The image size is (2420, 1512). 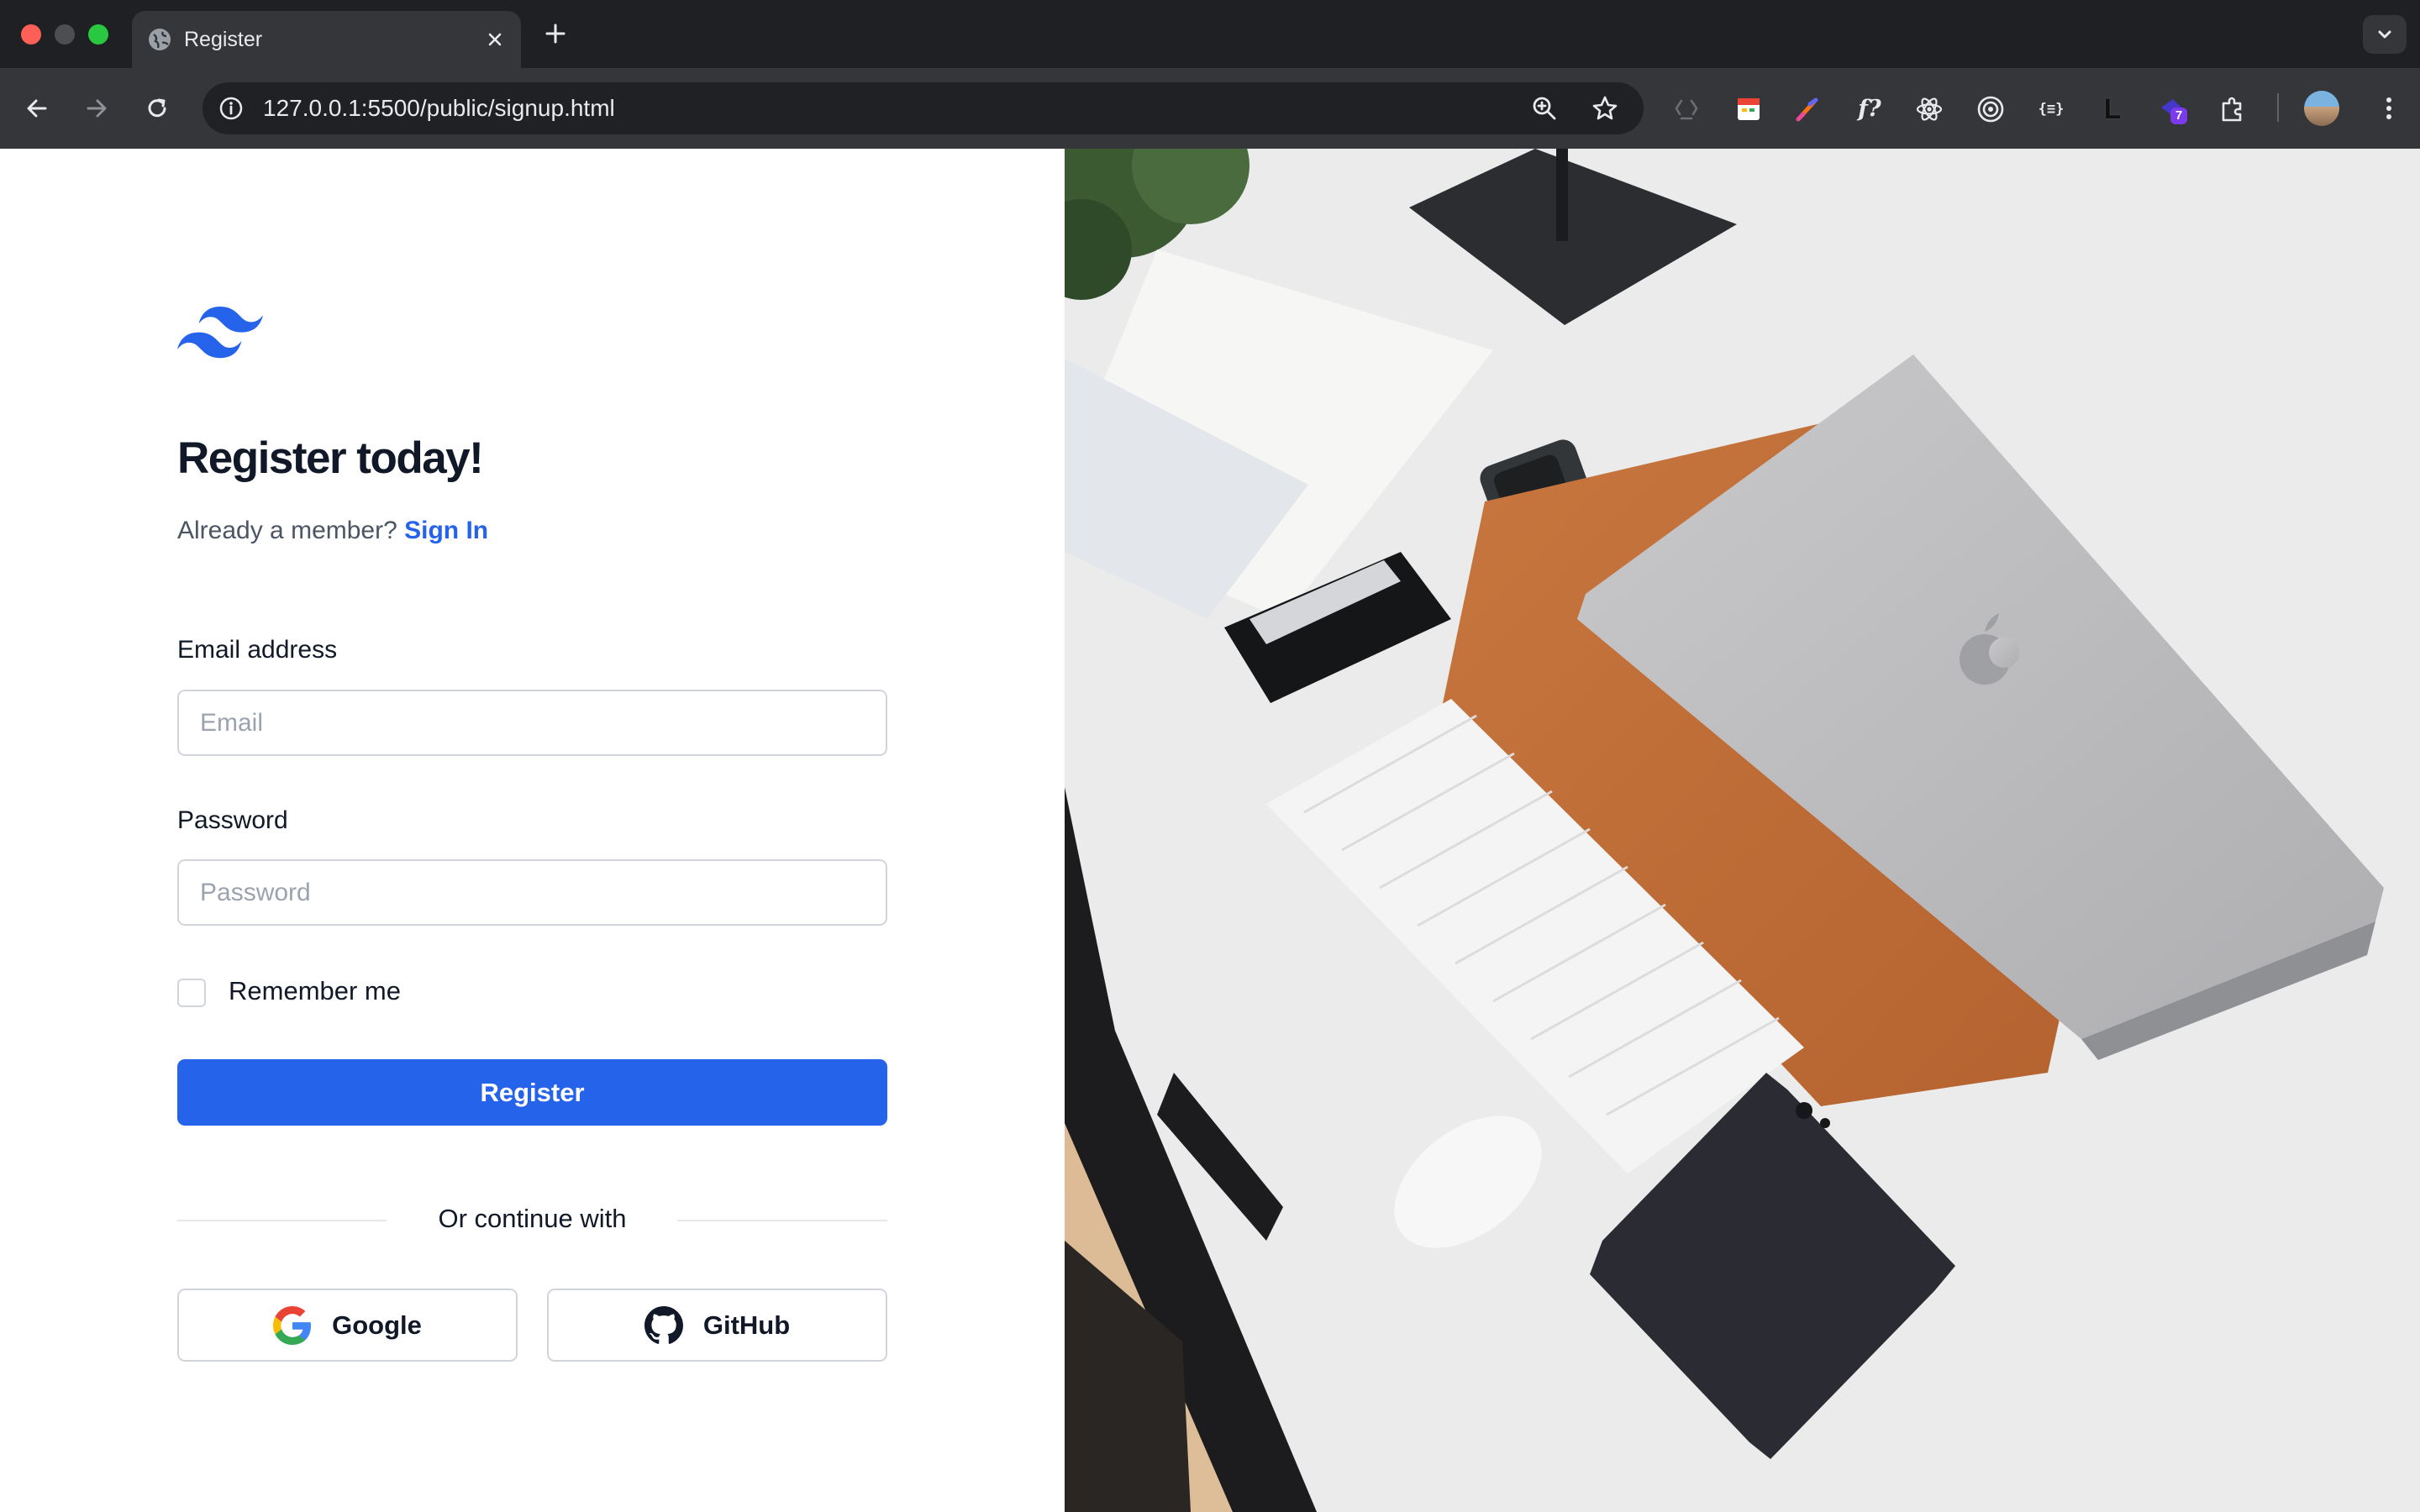 What do you see at coordinates (532, 1218) in the screenshot?
I see `divider-text: Or continue with` at bounding box center [532, 1218].